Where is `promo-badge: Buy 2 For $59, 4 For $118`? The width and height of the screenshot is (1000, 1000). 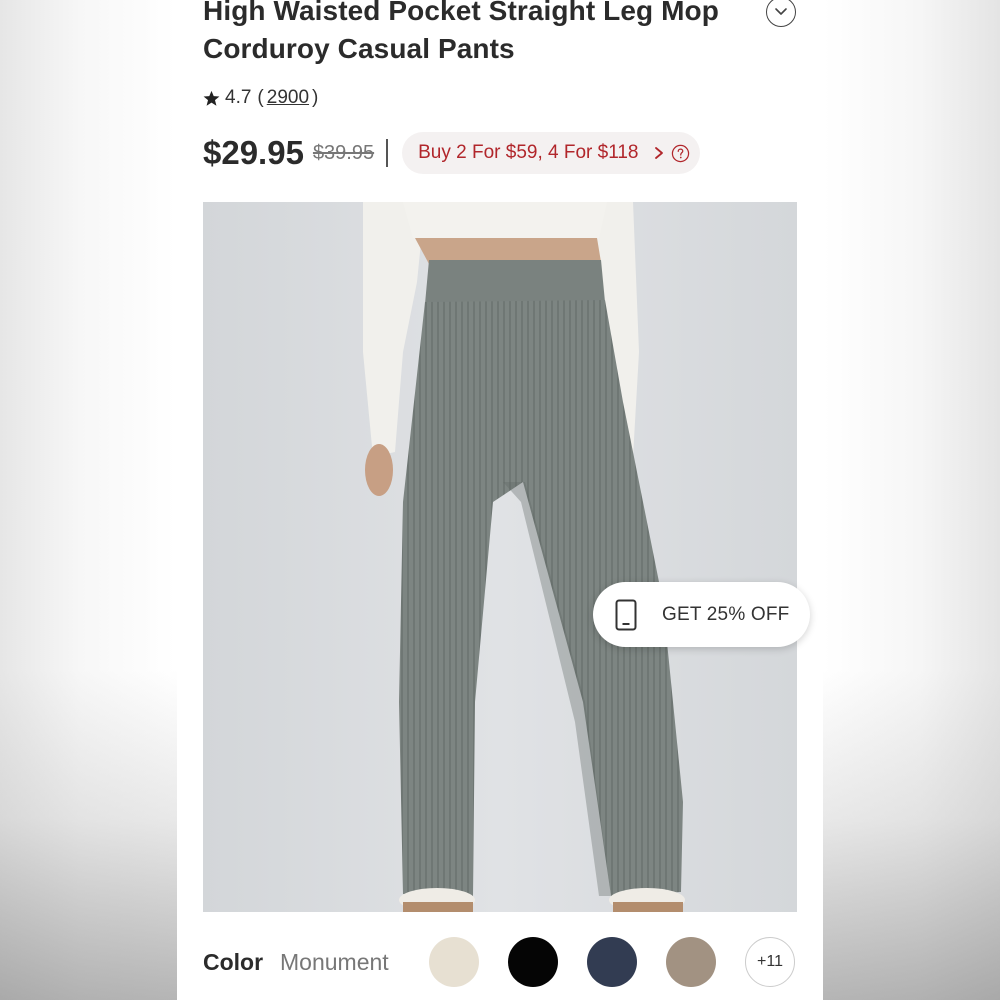
promo-badge: Buy 2 For $59, 4 For $118 is located at coordinates (551, 153).